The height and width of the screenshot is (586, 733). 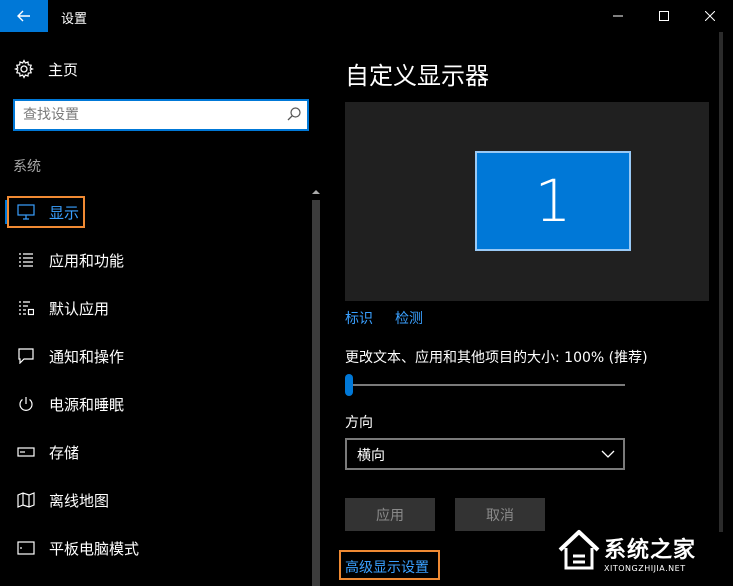 I want to click on sidebar-item-label: 显示, so click(x=64, y=213).